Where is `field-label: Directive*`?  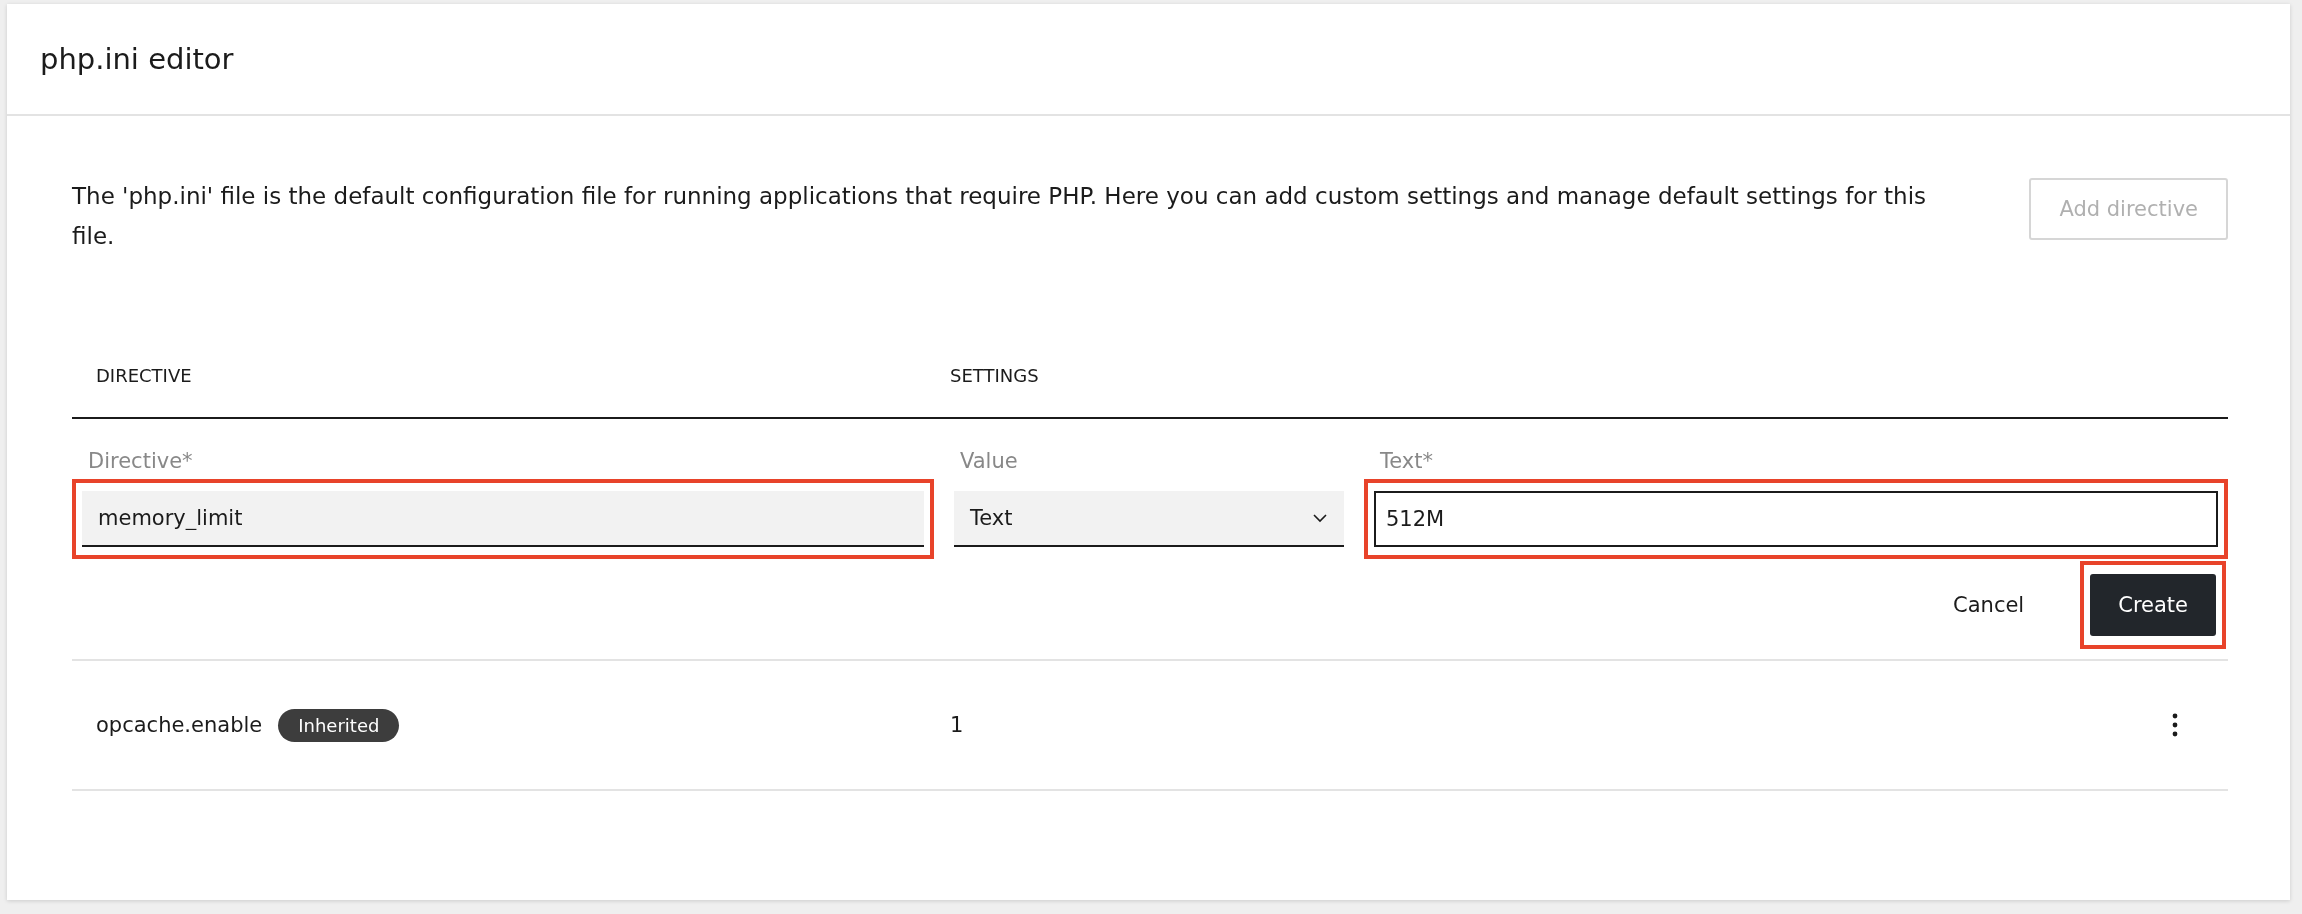 field-label: Directive* is located at coordinates (140, 461).